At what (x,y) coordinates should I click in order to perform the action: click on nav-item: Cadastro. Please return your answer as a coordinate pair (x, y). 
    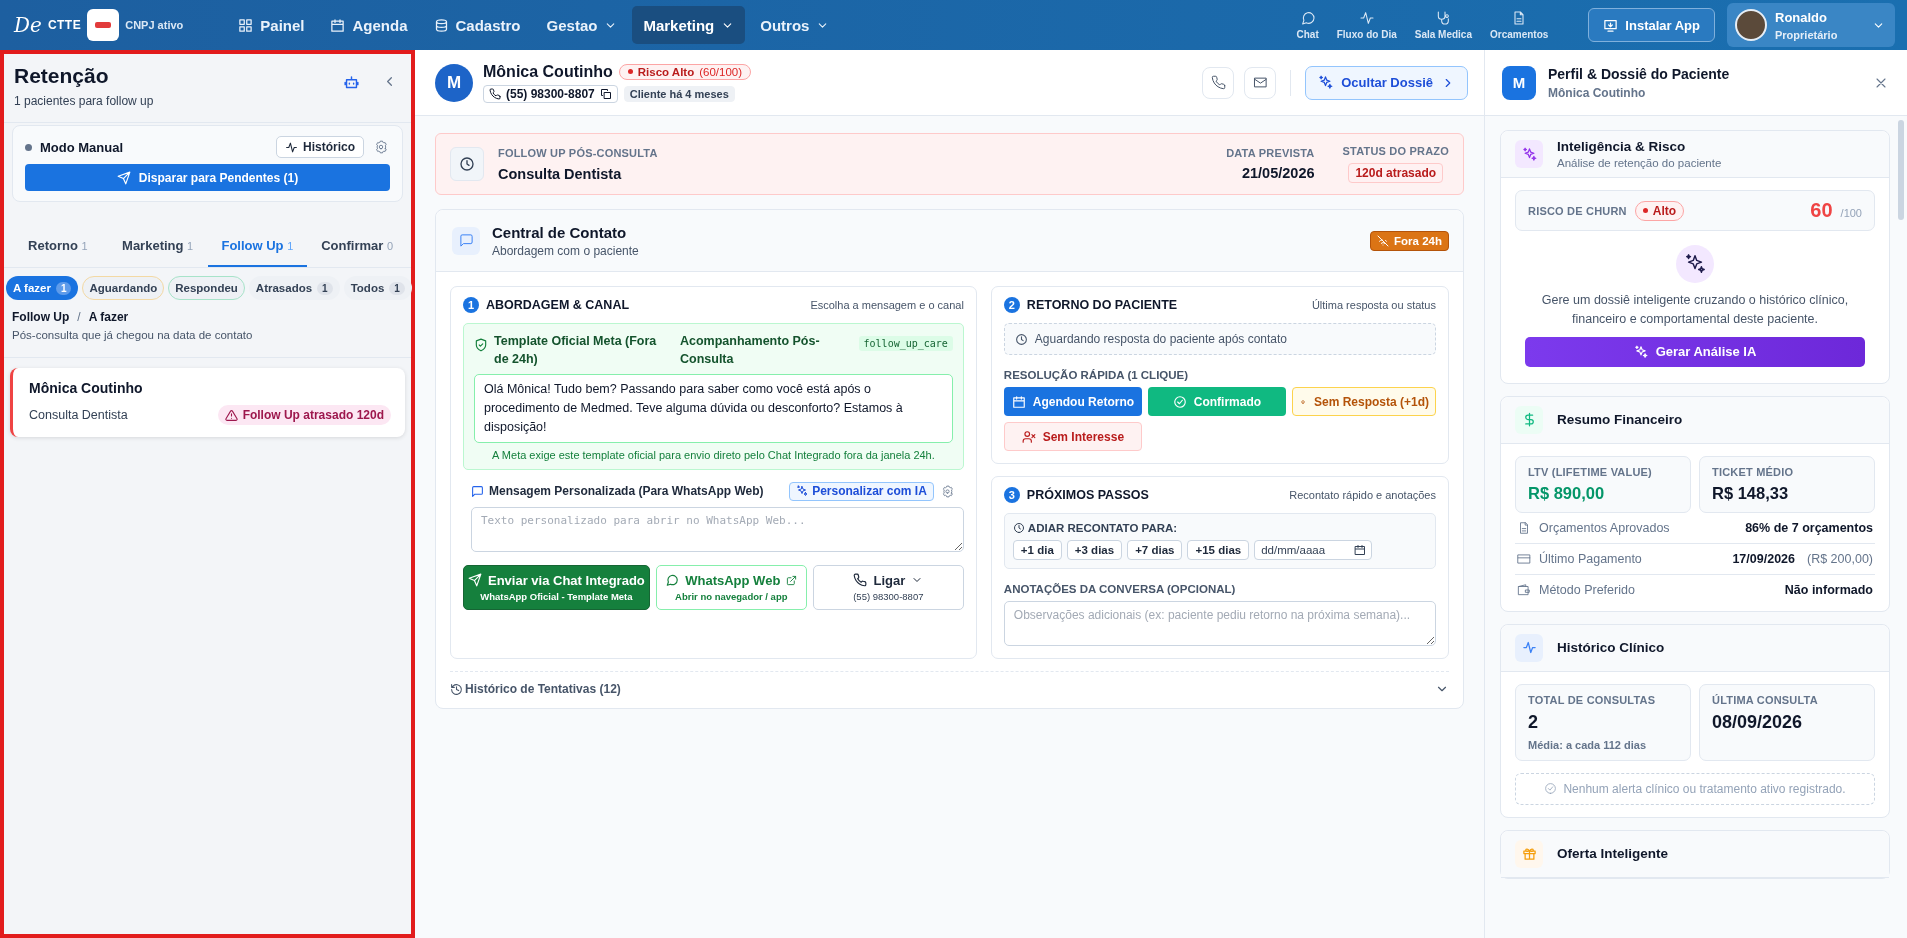
    Looking at the image, I should click on (477, 25).